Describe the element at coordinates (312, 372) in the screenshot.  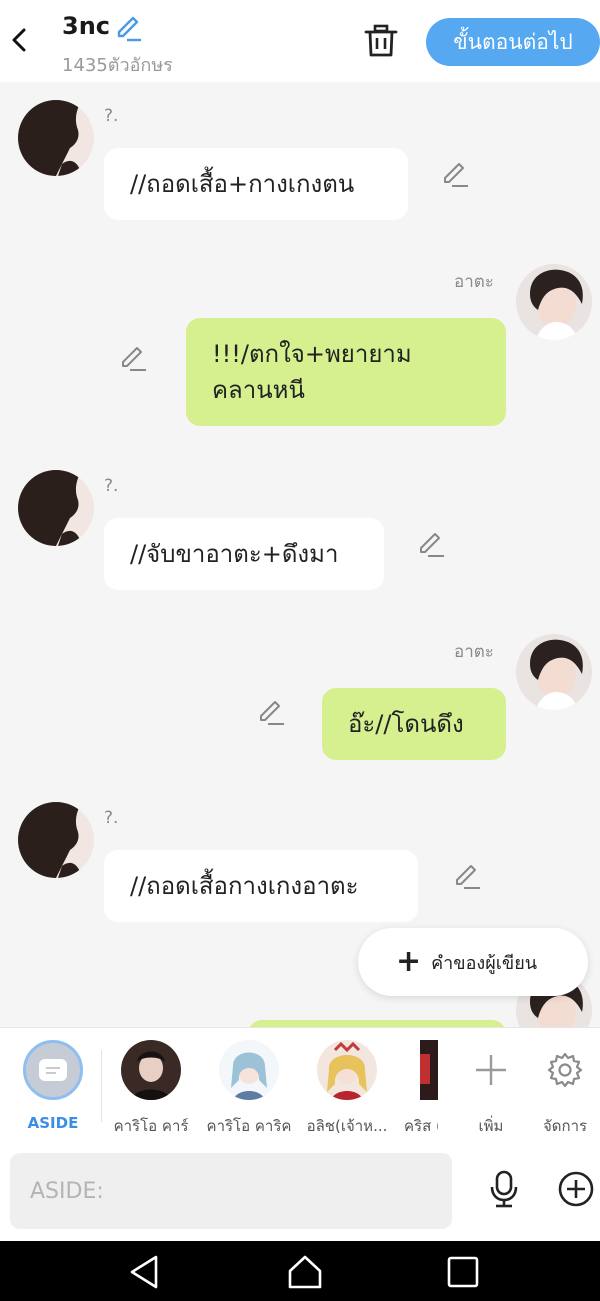
I see `message-text: !!!/ตกใจ+พยายาม คลานหนี` at that location.